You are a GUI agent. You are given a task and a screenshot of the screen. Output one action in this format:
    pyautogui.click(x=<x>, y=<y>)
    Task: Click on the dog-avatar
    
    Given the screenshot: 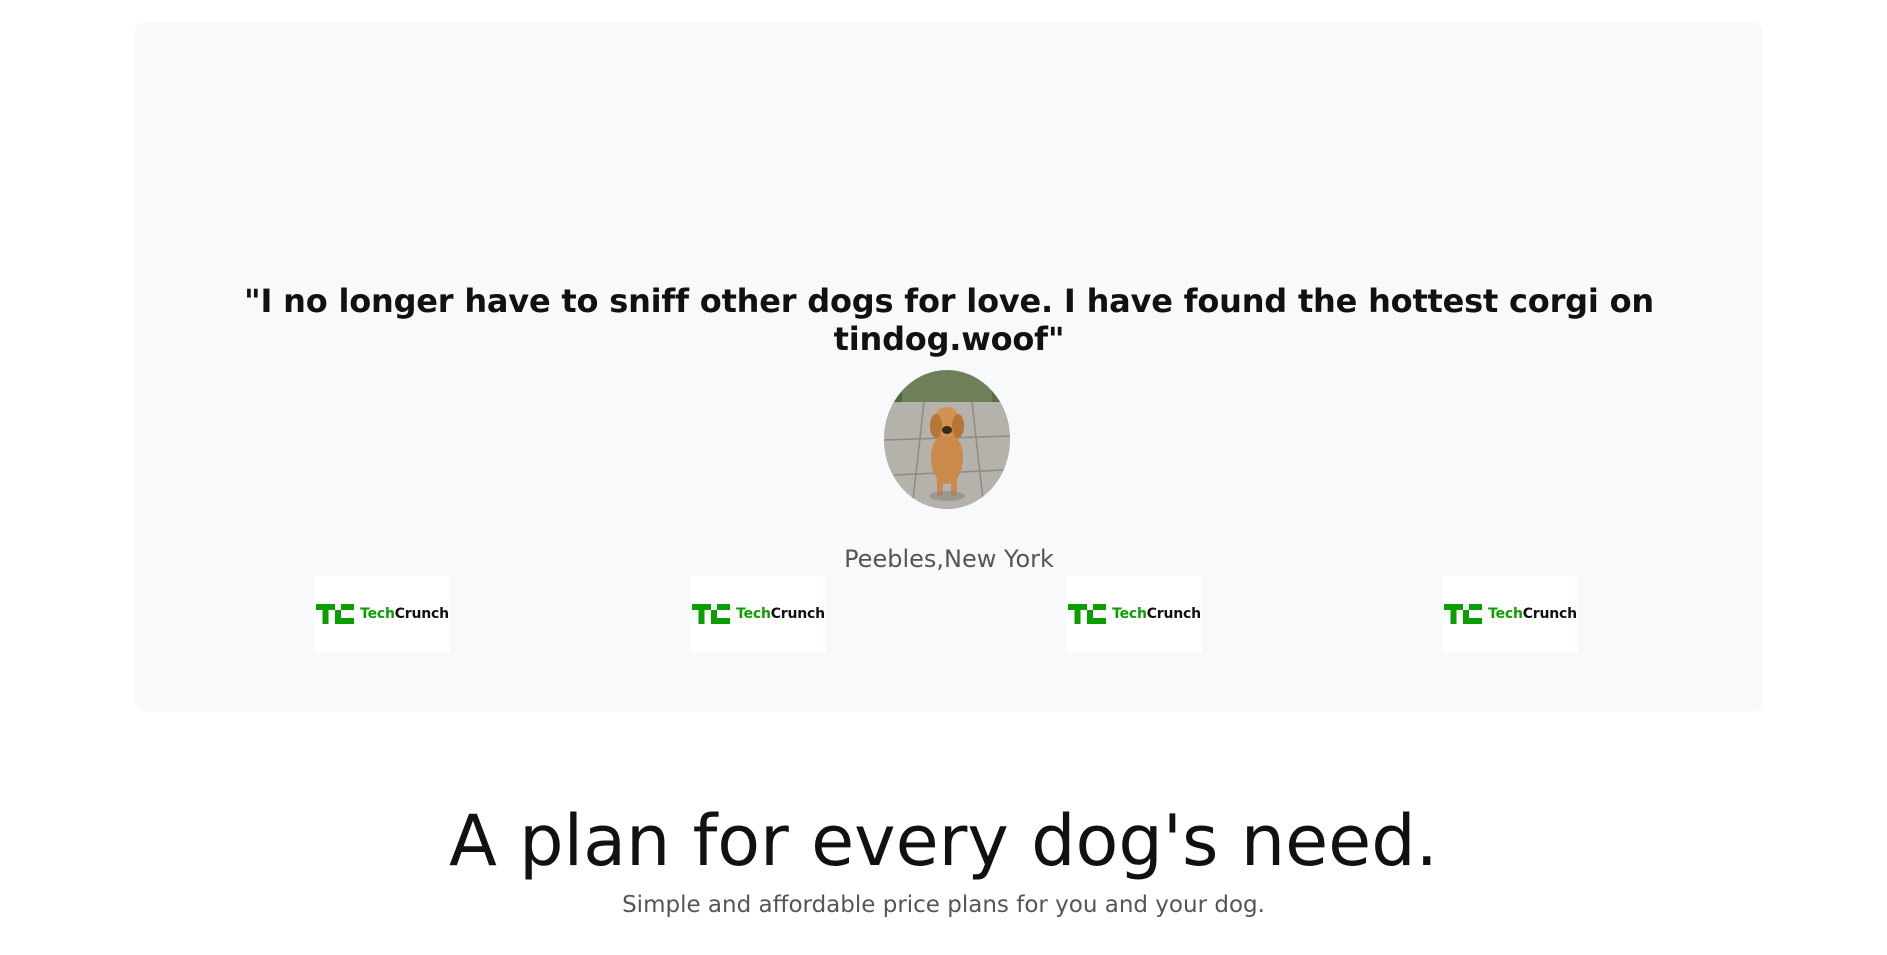 What is the action you would take?
    pyautogui.click(x=947, y=439)
    